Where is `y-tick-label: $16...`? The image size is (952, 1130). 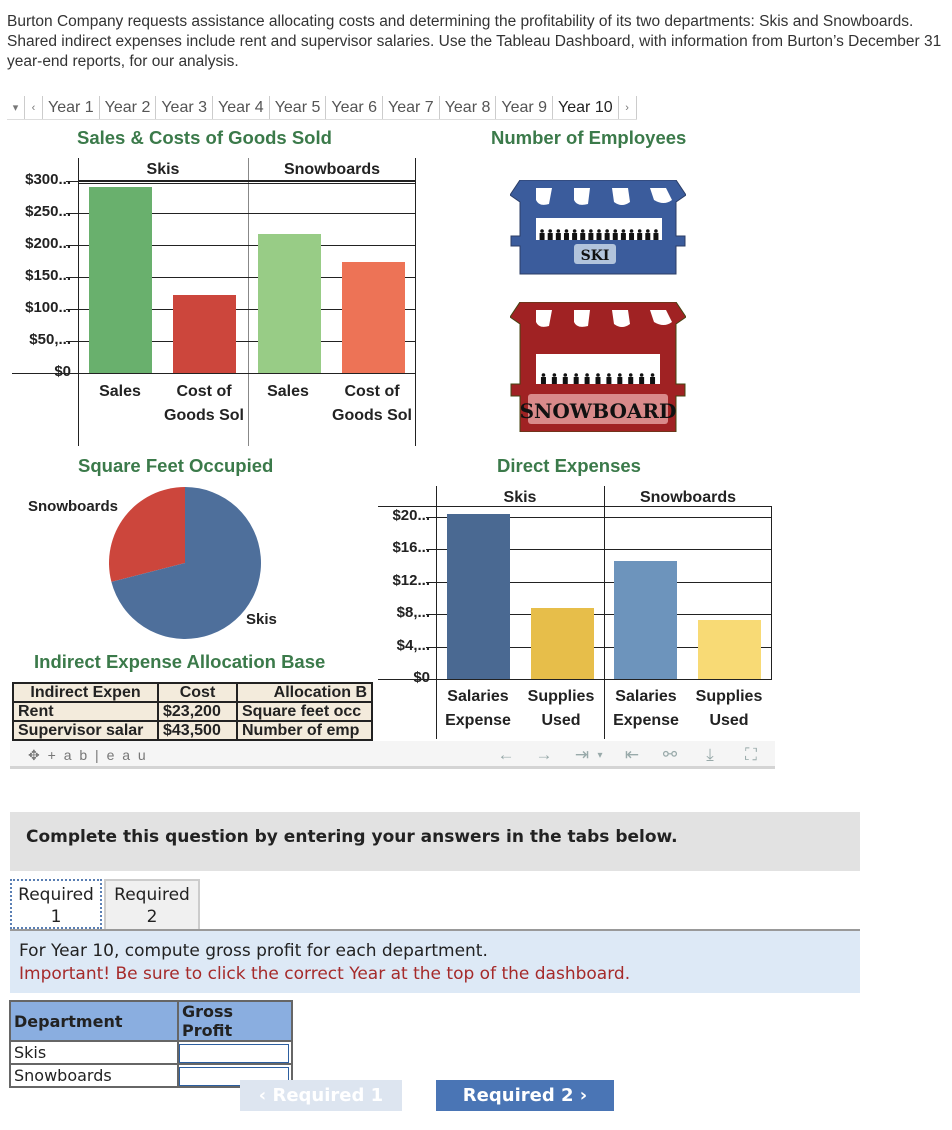 y-tick-label: $16... is located at coordinates (411, 548).